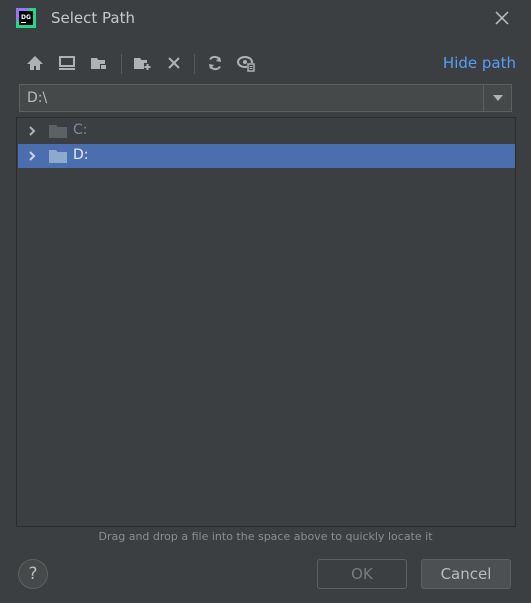  I want to click on tree-item-label: C:, so click(80, 130).